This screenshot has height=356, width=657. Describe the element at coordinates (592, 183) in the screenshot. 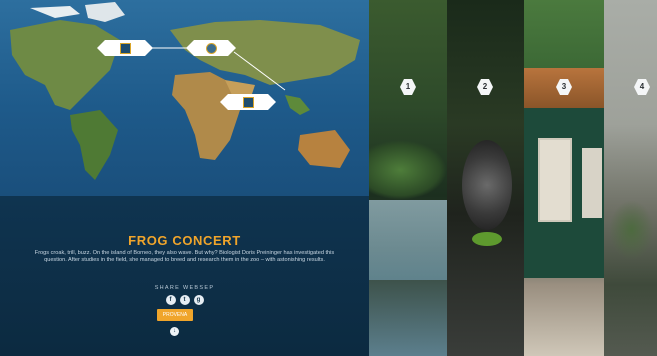

I see `door-decoration` at that location.